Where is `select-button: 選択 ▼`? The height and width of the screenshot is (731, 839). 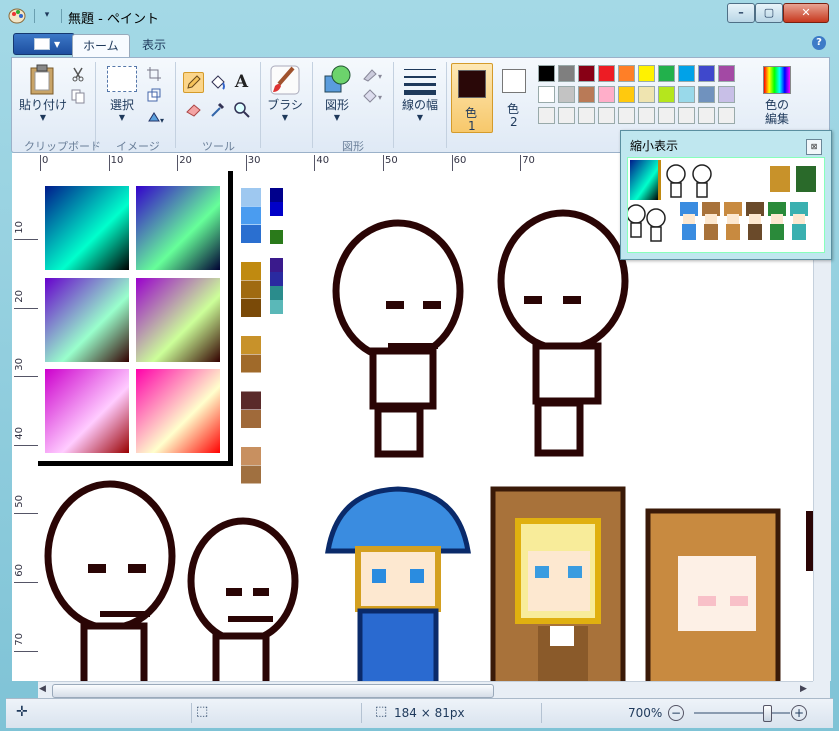 select-button: 選択 ▼ is located at coordinates (122, 94).